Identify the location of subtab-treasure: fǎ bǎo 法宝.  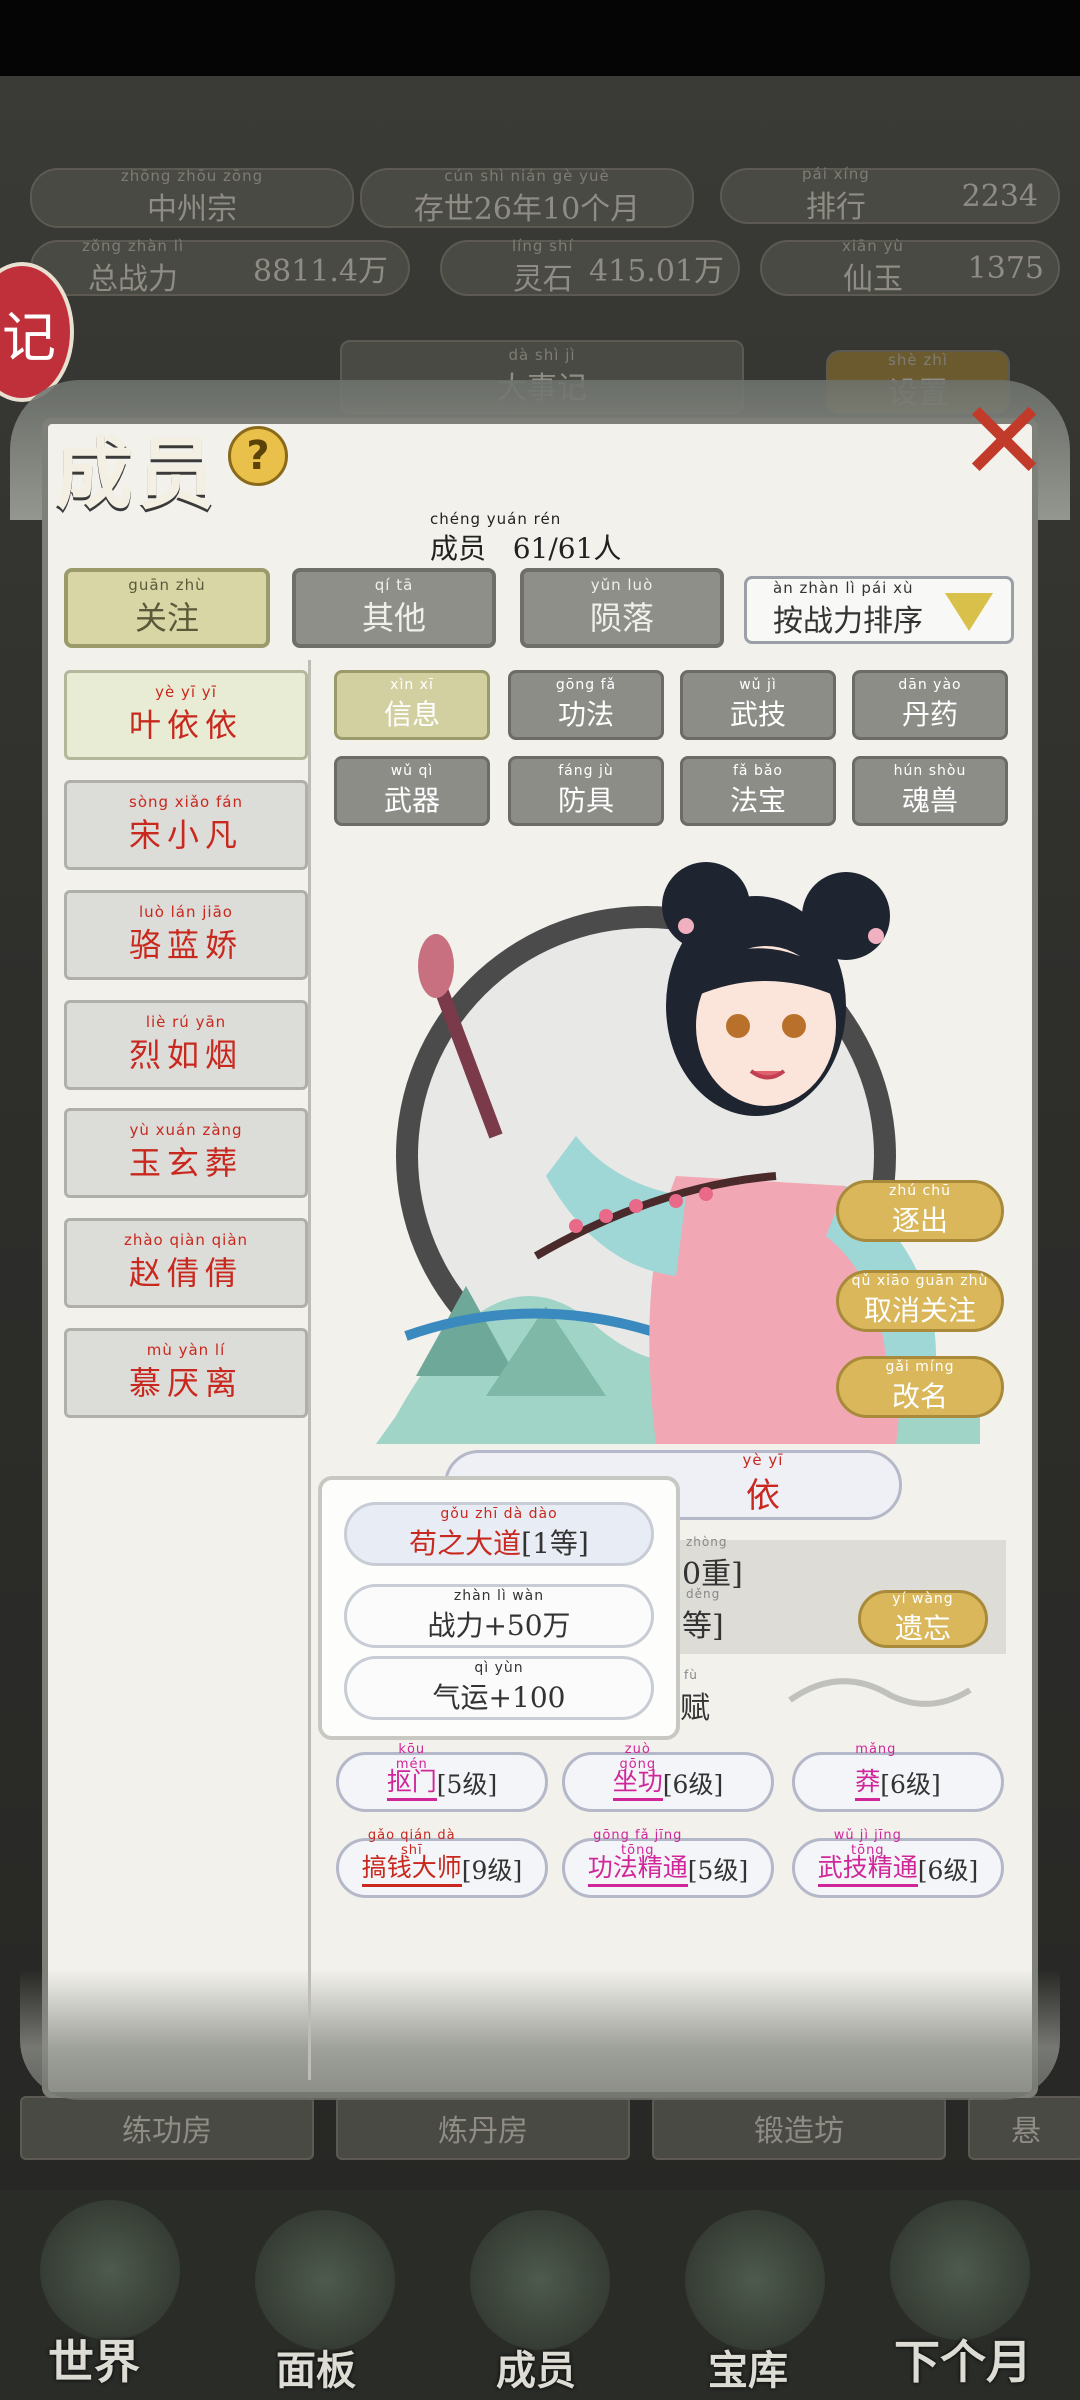
(758, 791).